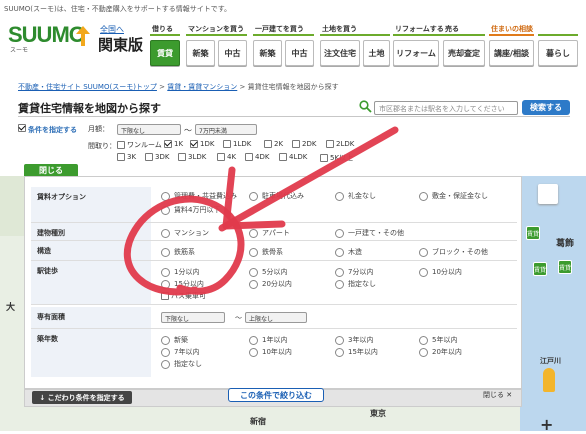  I want to click on option: 15年以内, so click(356, 352).